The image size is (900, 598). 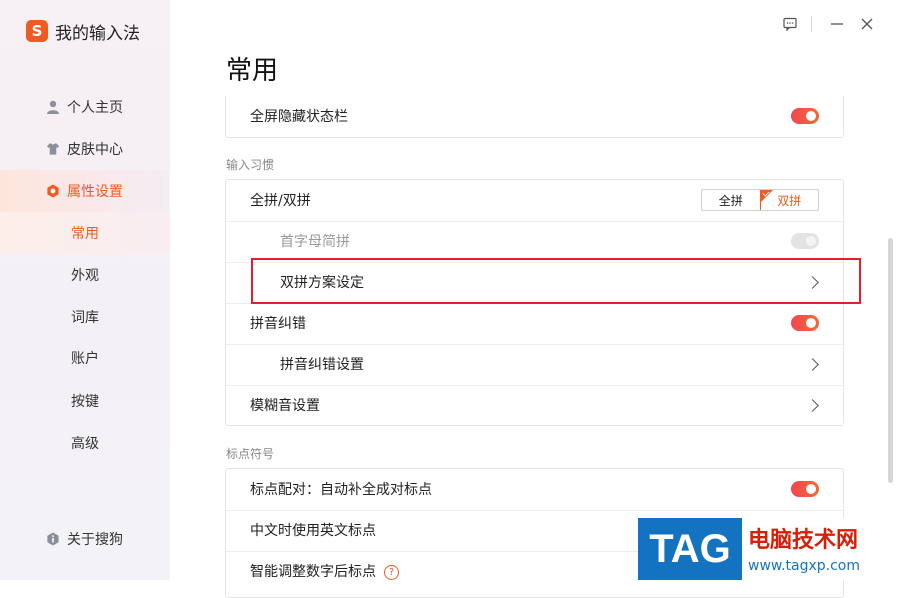 What do you see at coordinates (341, 490) in the screenshot?
I see `setting-label: 标点配对：自动补全成对标点` at bounding box center [341, 490].